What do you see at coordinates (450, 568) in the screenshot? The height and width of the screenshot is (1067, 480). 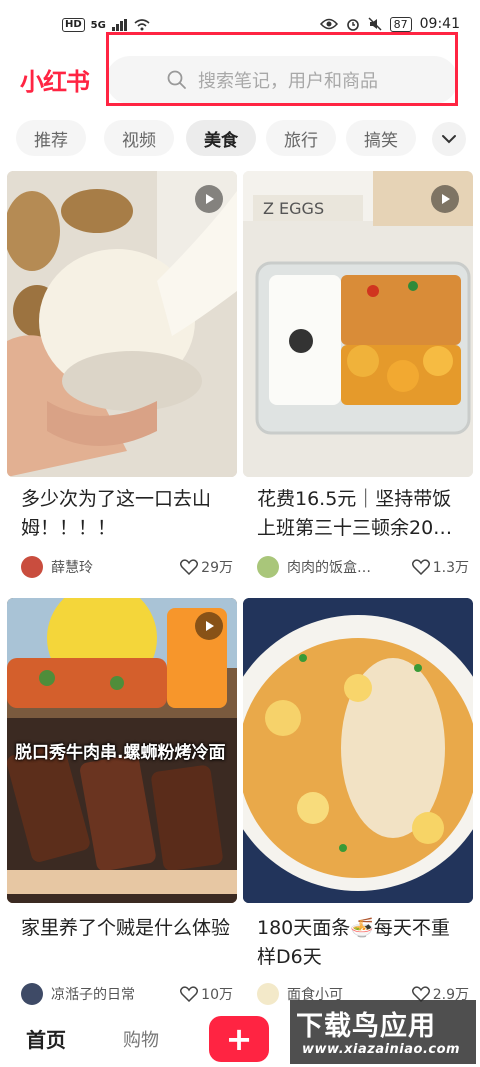 I see `like-count: 1.3万` at bounding box center [450, 568].